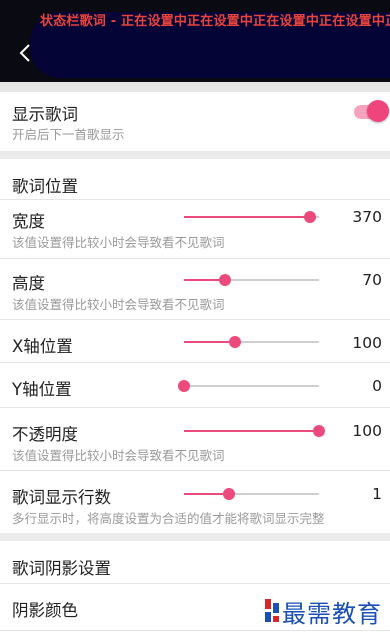 Image resolution: width=390 pixels, height=641 pixels. I want to click on status-bar-lyrics-marquee: 状态栏歌词 - 正在设置中正在设置中正在设置中正在设置中正在设置中, so click(215, 21).